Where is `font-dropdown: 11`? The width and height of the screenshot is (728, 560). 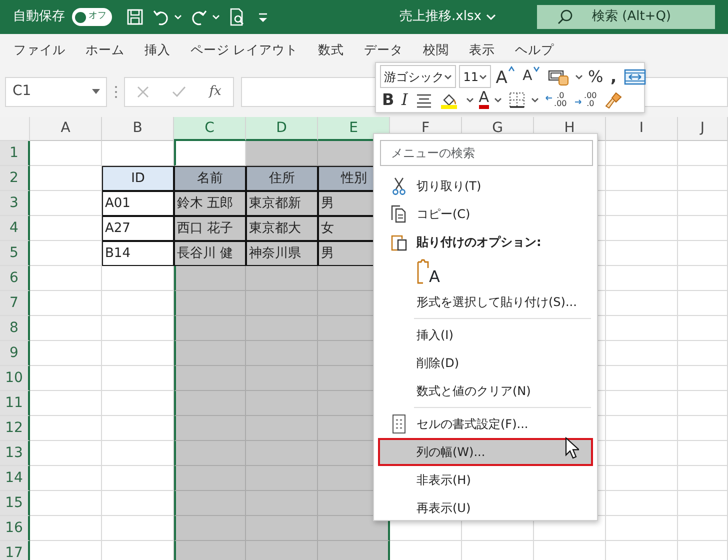 font-dropdown: 11 is located at coordinates (475, 76).